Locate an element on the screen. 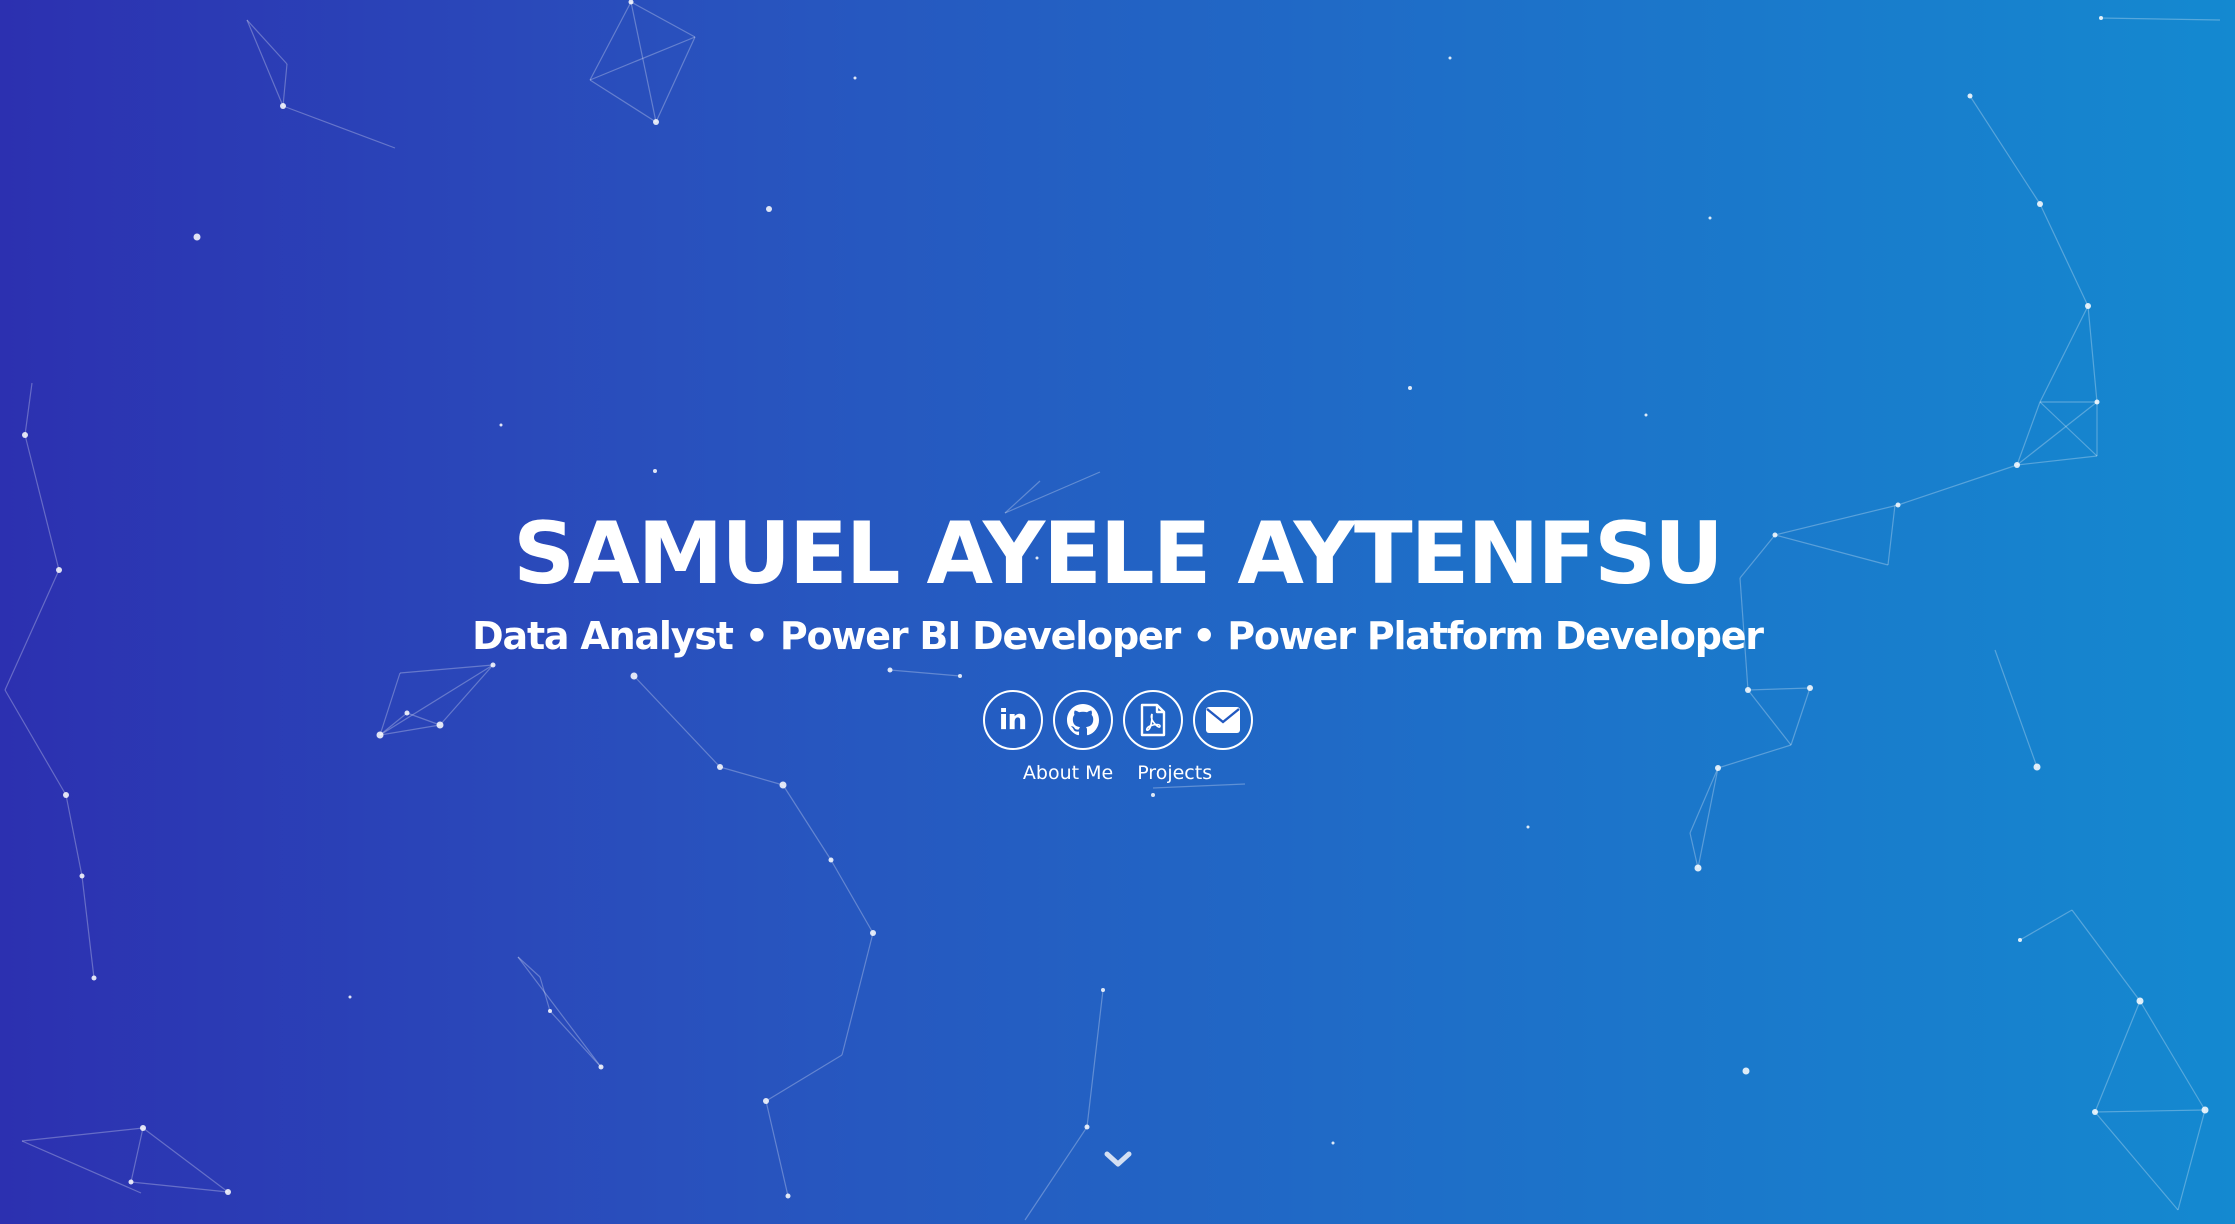 This screenshot has width=2235, height=1224. github-button is located at coordinates (1082, 720).